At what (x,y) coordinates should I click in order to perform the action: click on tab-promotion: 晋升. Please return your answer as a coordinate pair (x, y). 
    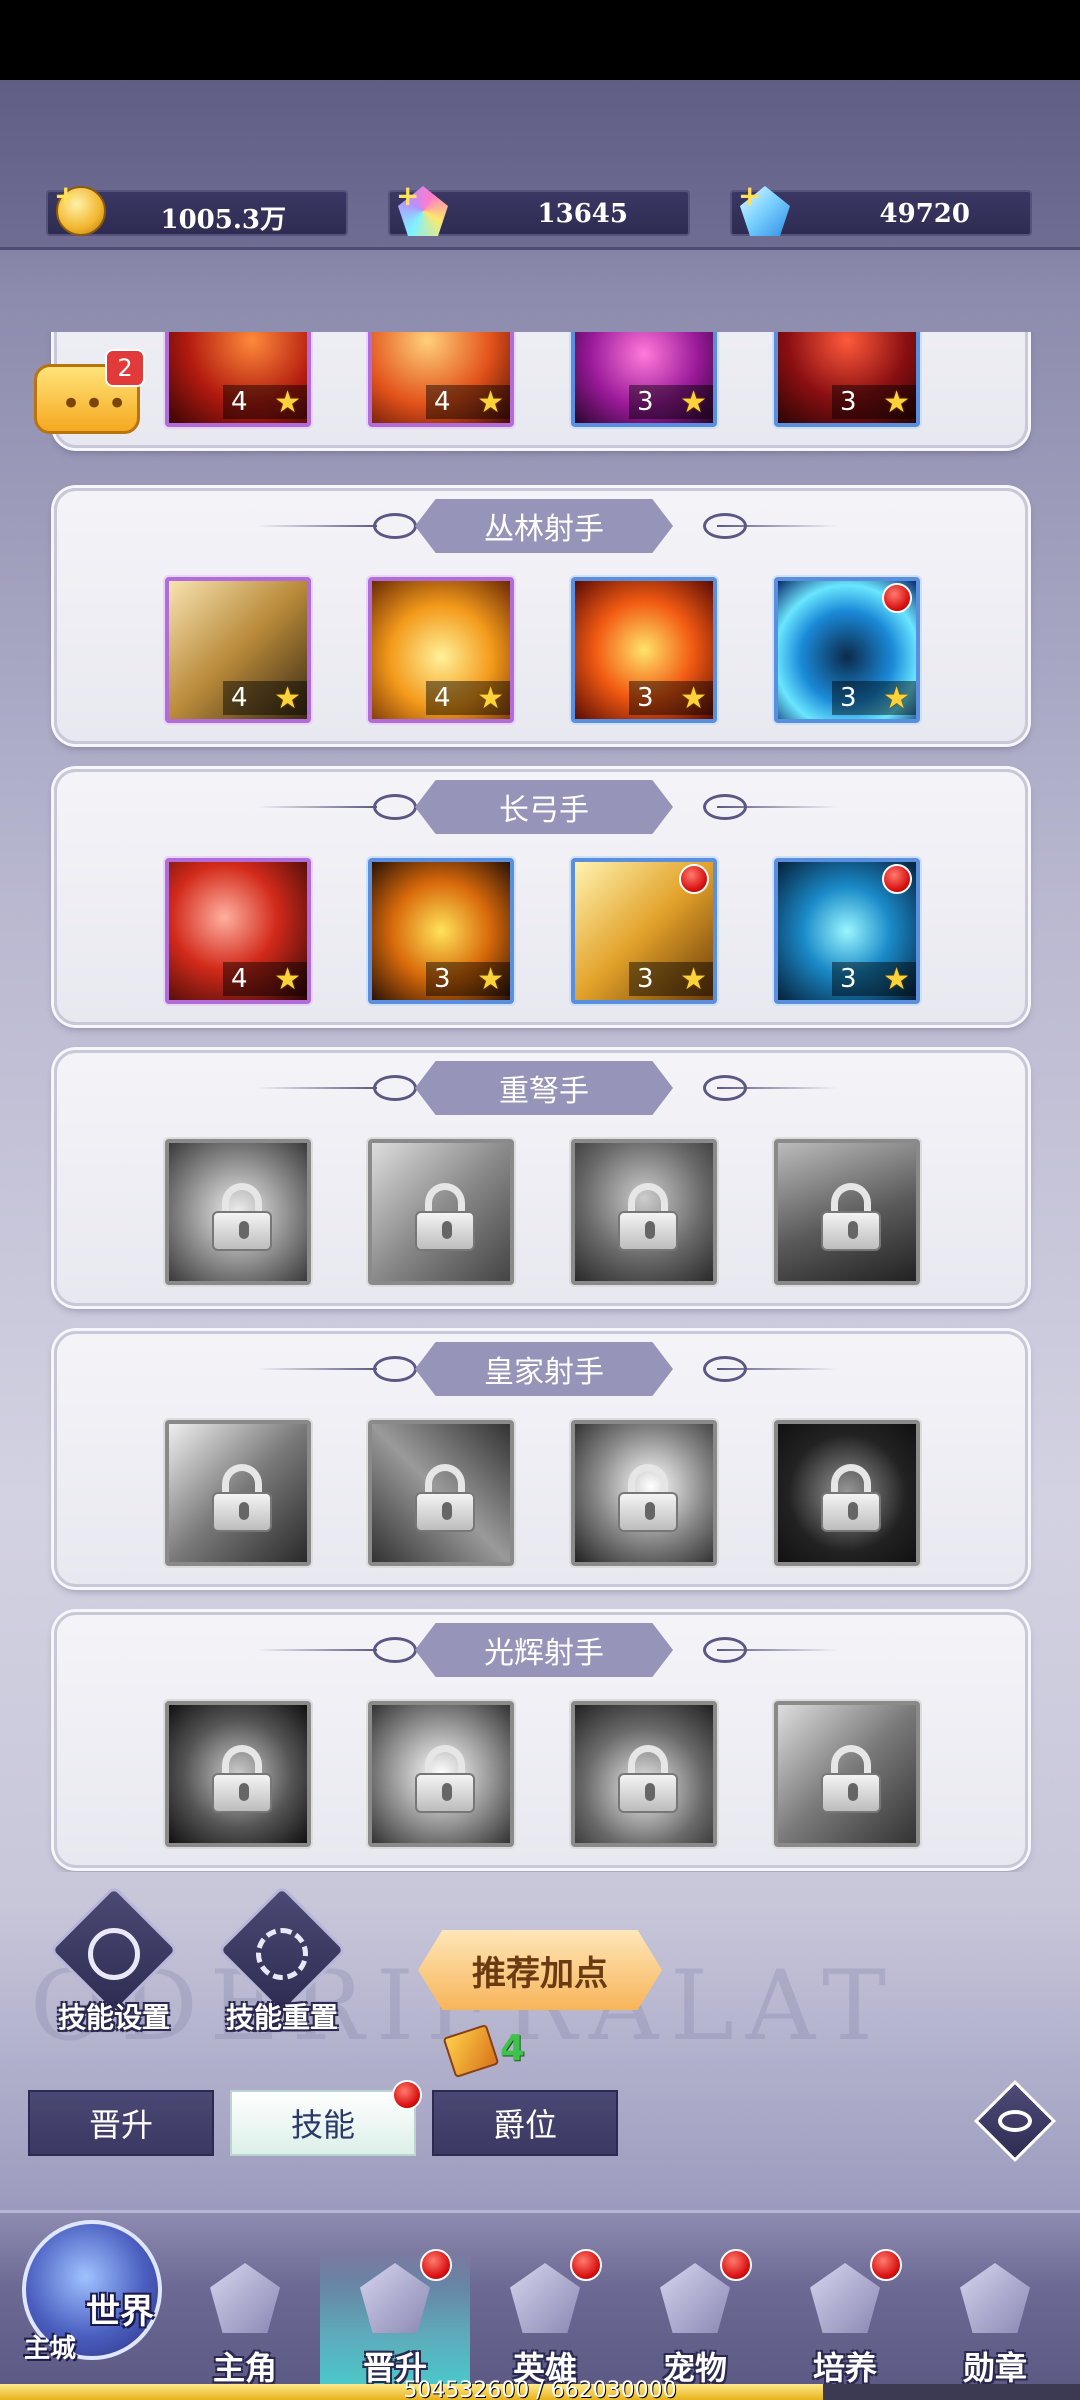
    Looking at the image, I should click on (121, 2123).